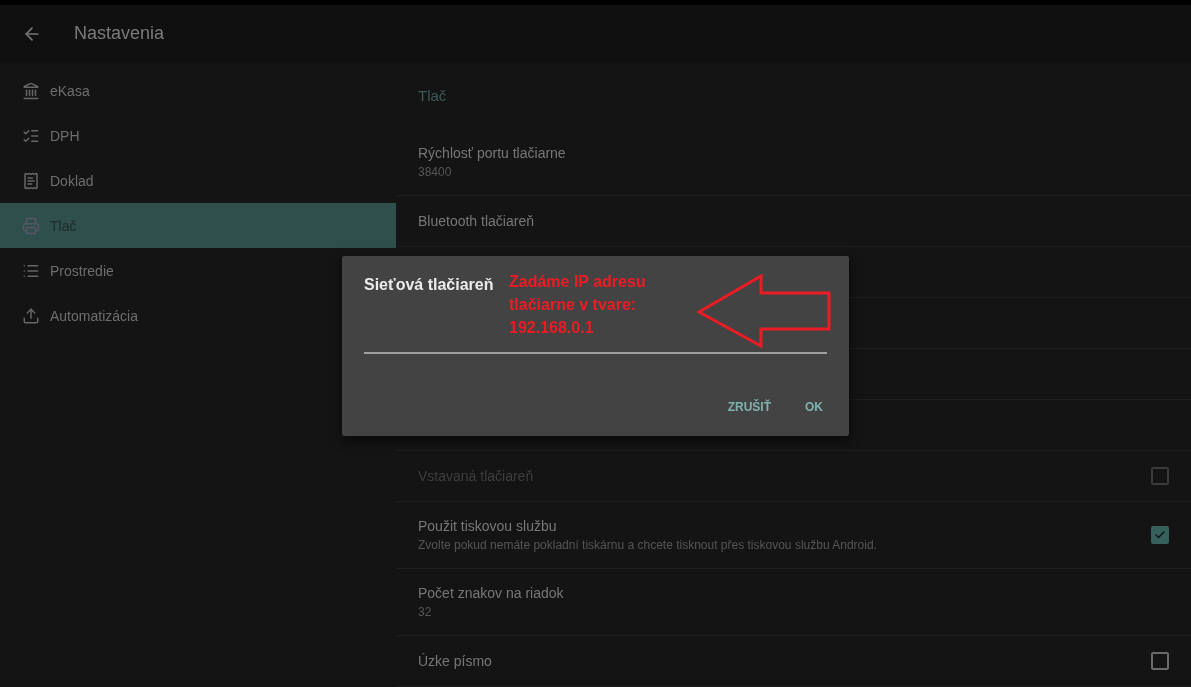 This screenshot has height=687, width=1191. What do you see at coordinates (573, 305) in the screenshot?
I see `annotation-text: tlačiarne v tvare:` at bounding box center [573, 305].